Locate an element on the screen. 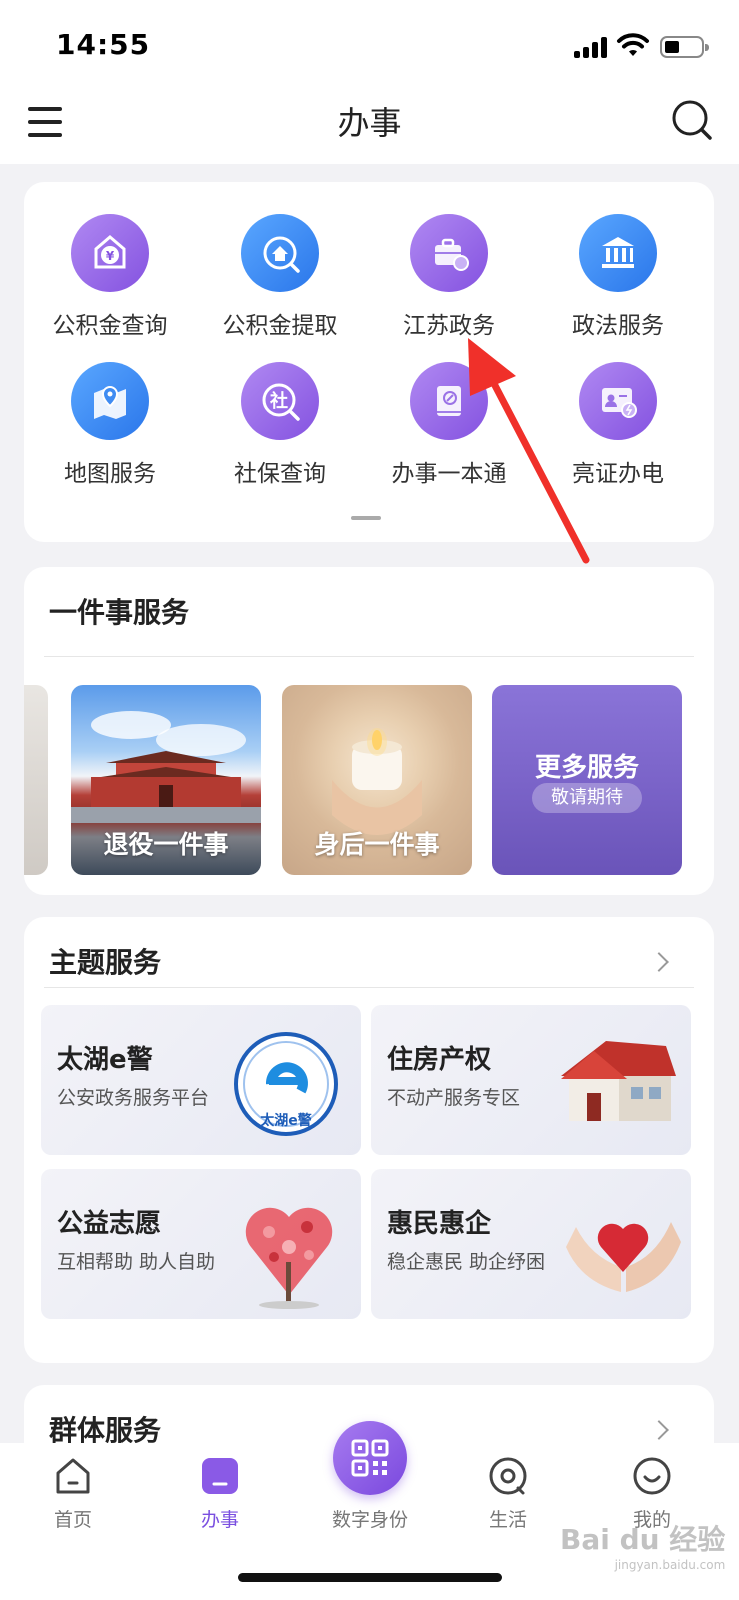 The height and width of the screenshot is (1600, 739). grid-item-fund-withdraw: 公积金提取 is located at coordinates (280, 276).